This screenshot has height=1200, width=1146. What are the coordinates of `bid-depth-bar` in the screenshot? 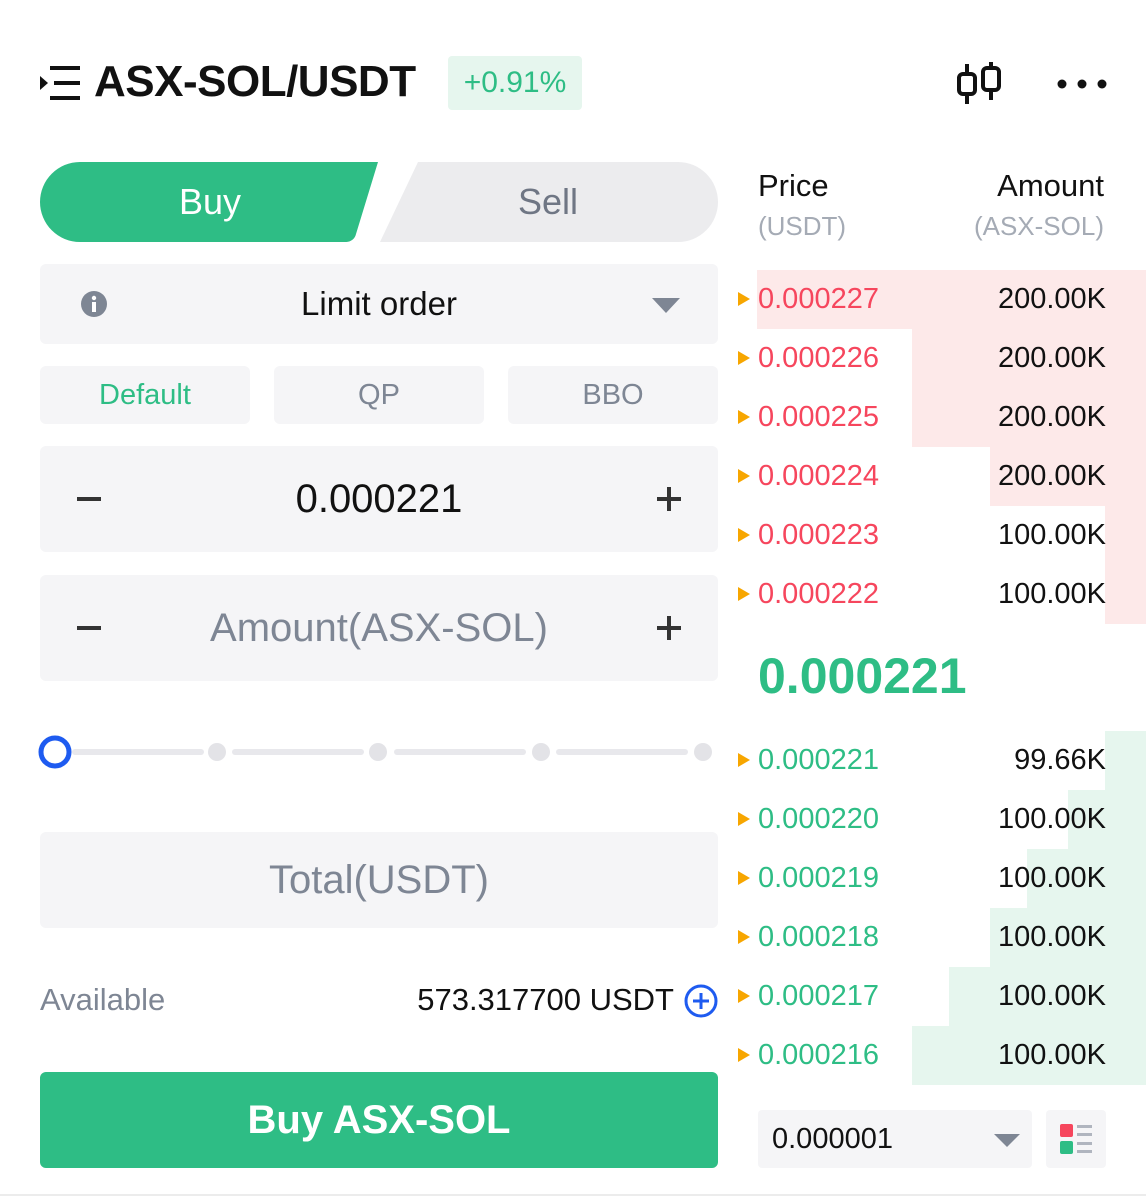 It's located at (1125, 760).